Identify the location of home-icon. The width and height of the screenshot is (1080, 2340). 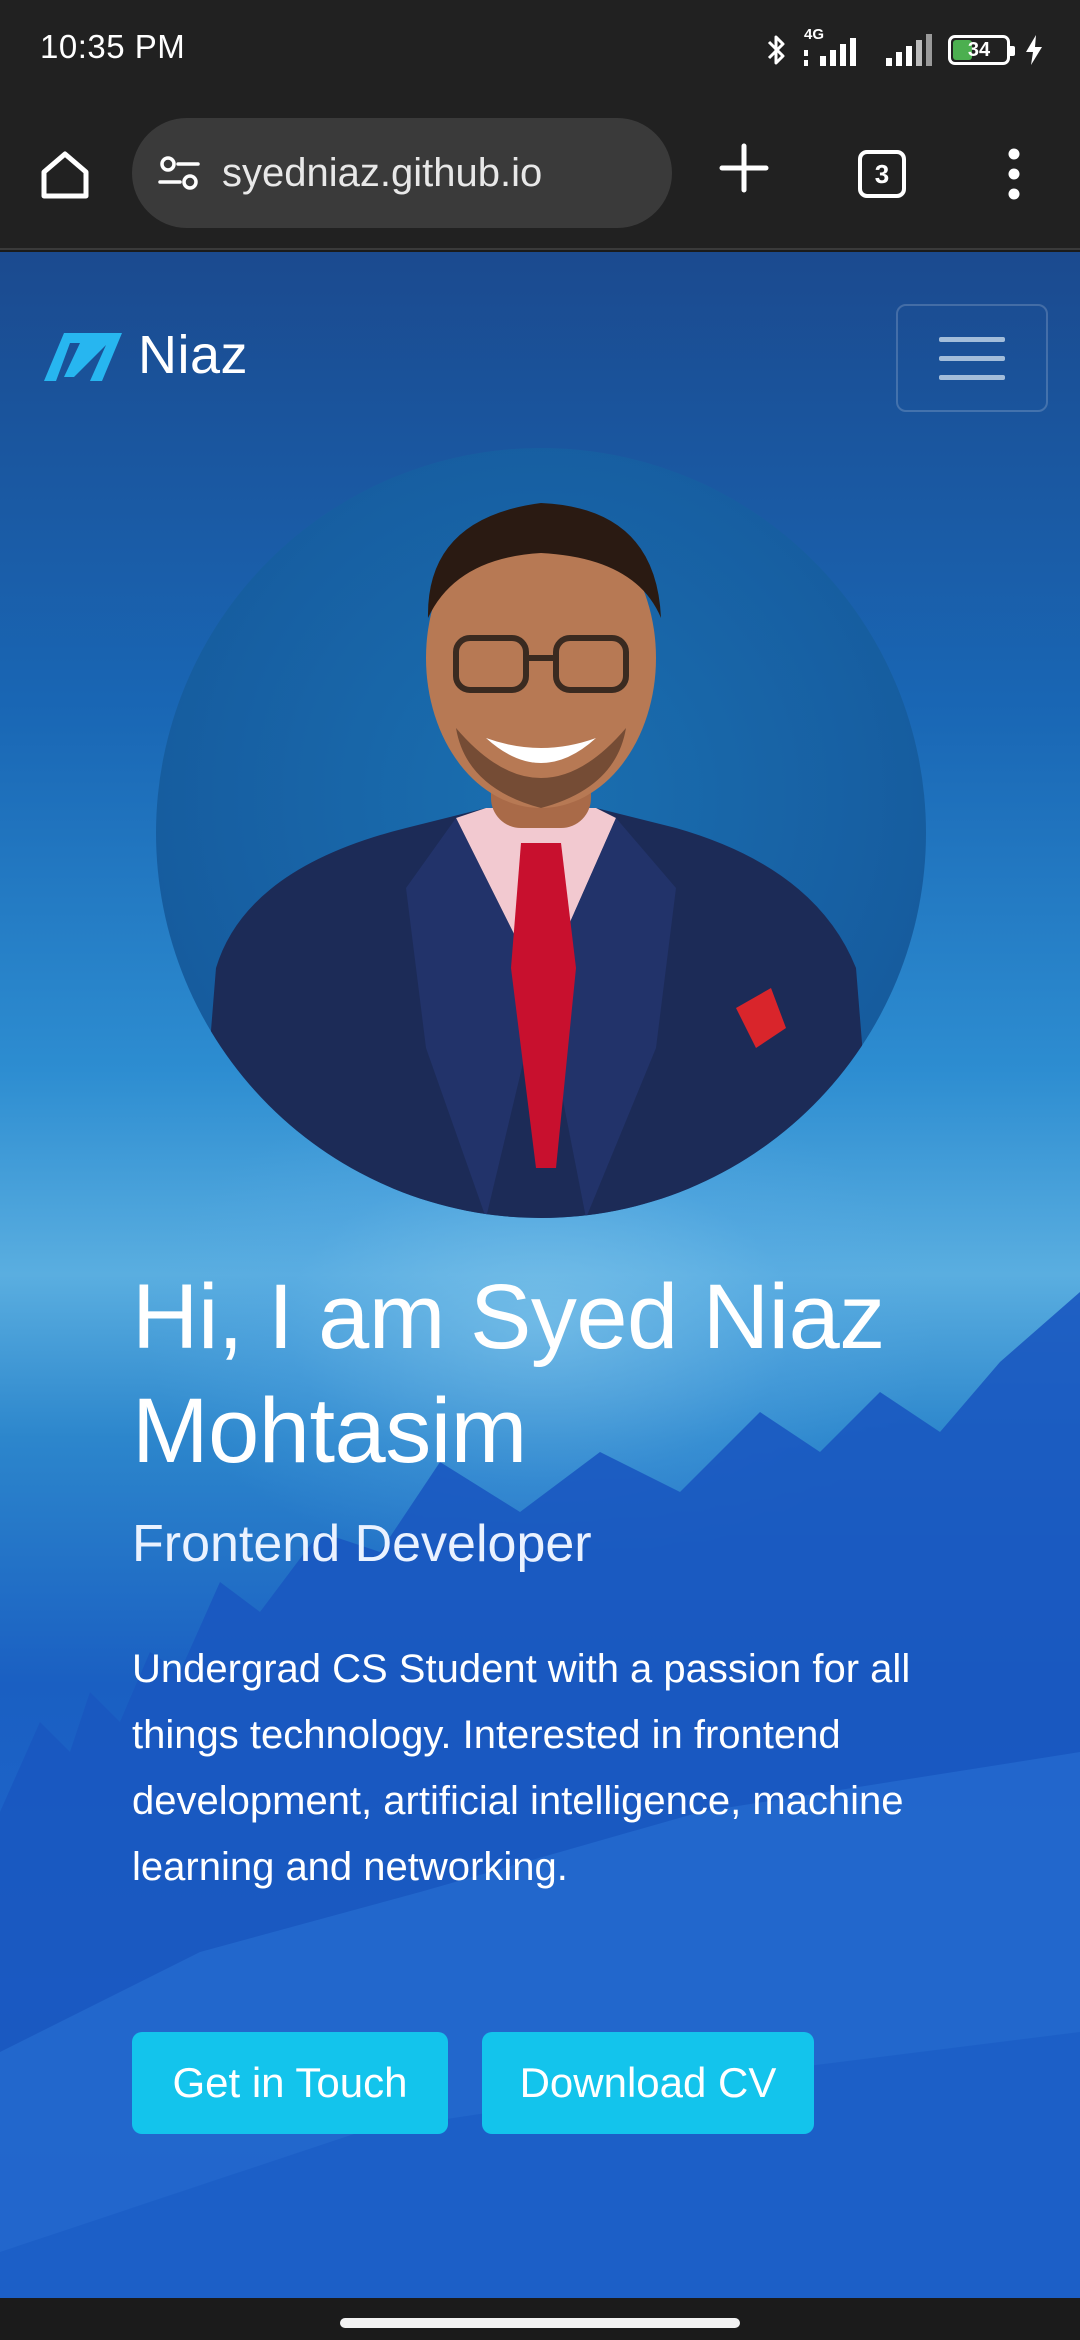
(65, 175).